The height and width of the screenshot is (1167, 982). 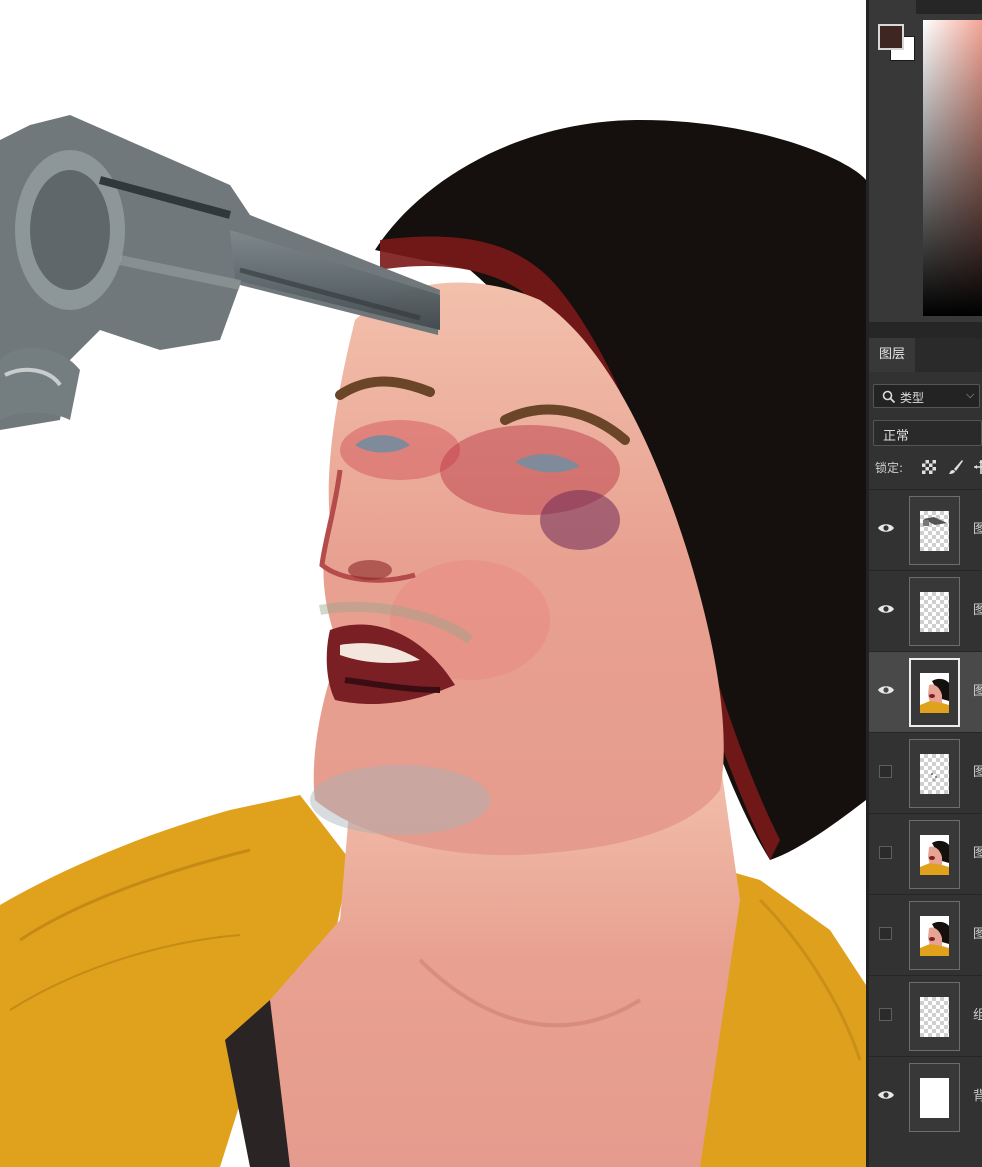 I want to click on lock-transparent-pixels-icon, so click(x=929, y=467).